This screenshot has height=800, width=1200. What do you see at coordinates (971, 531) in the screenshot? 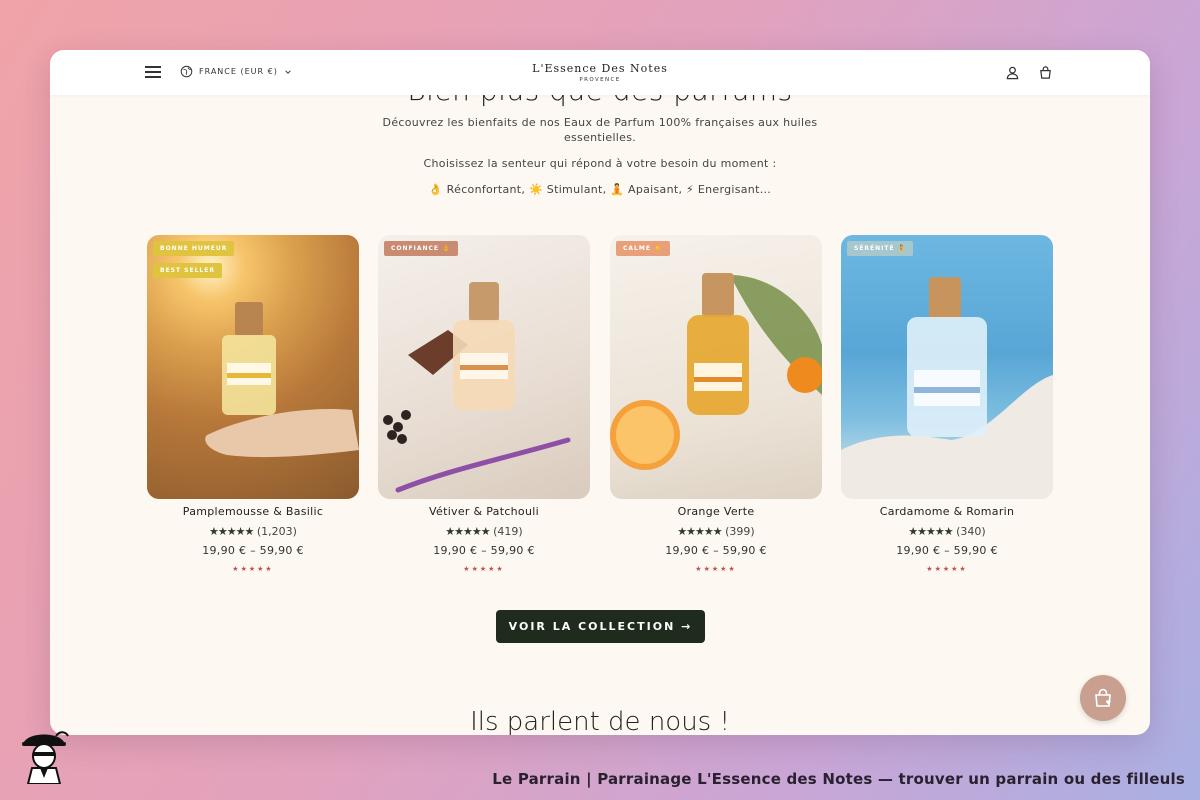
I see `review-count: (340)` at bounding box center [971, 531].